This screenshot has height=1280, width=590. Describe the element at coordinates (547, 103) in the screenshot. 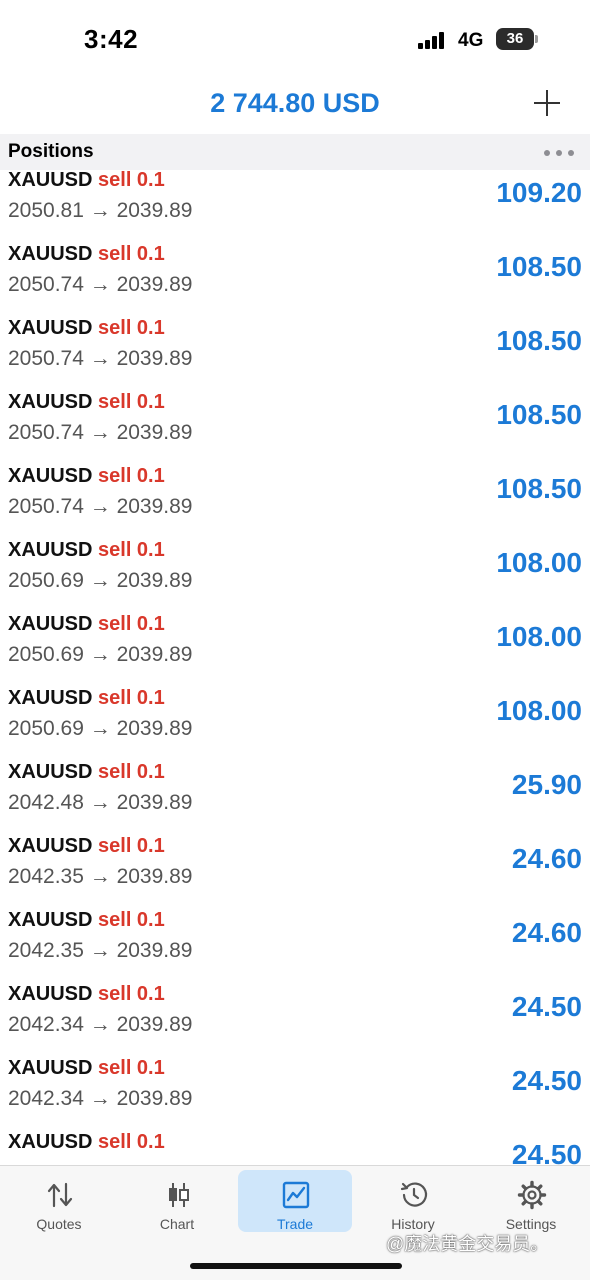

I see `add-icon` at that location.